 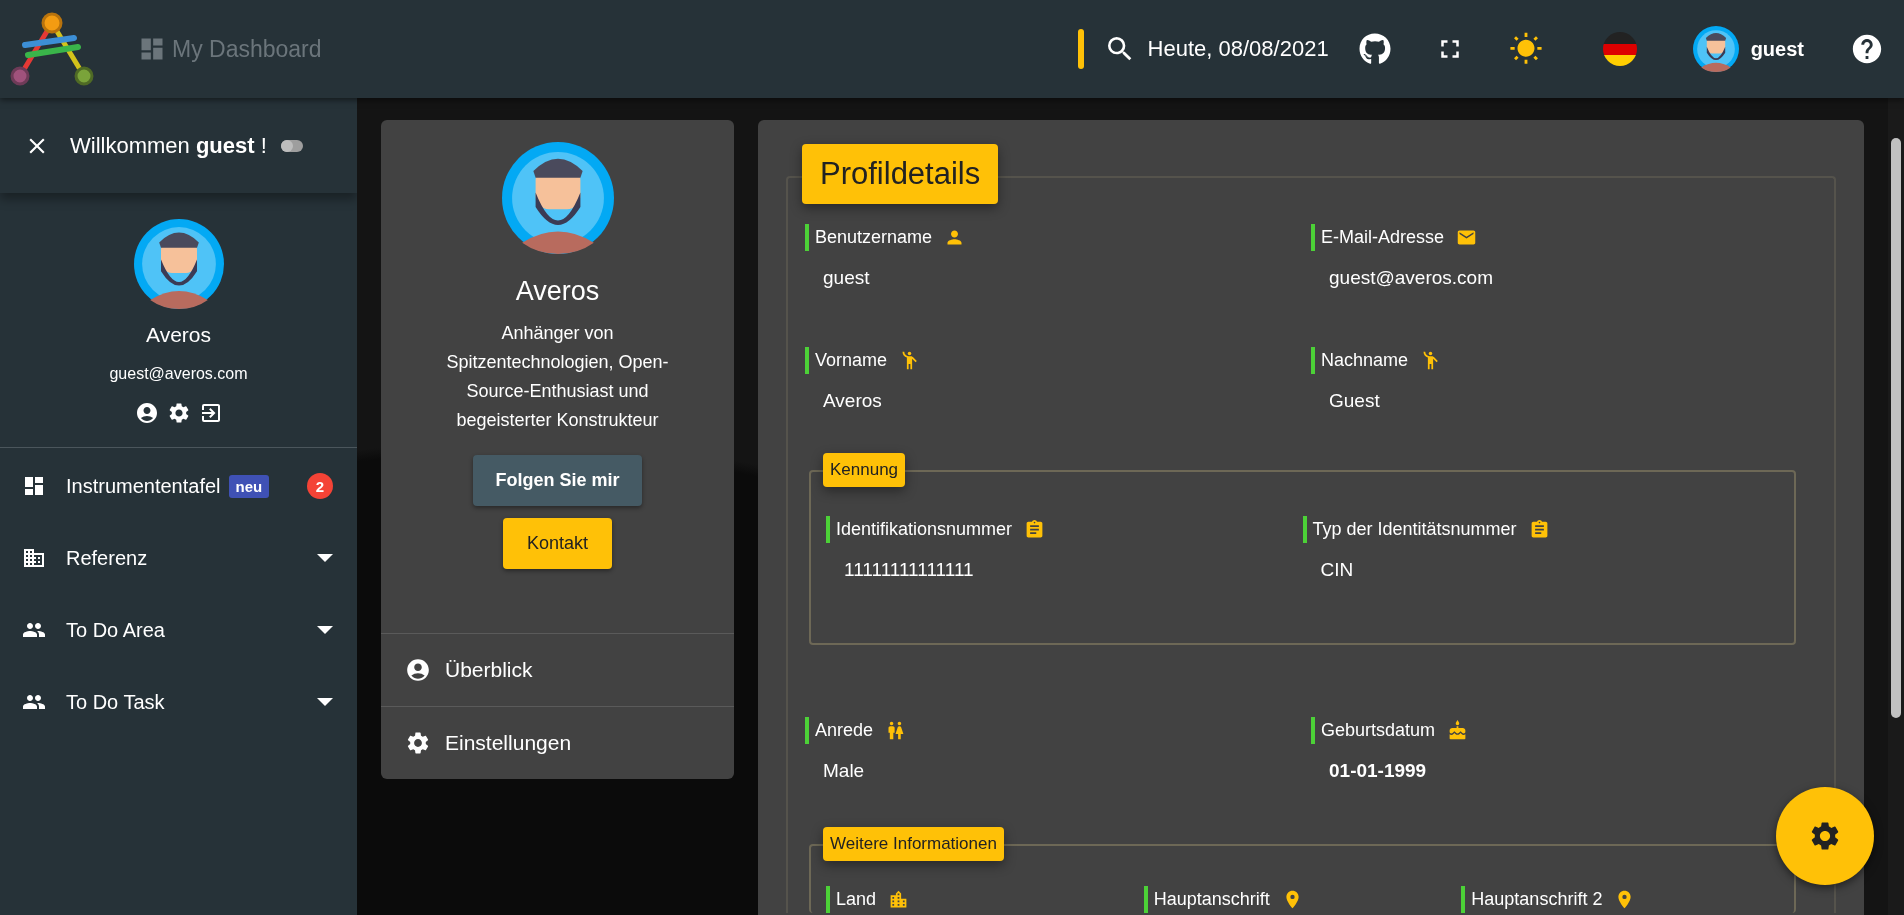 What do you see at coordinates (249, 486) in the screenshot?
I see `new-badge: neu` at bounding box center [249, 486].